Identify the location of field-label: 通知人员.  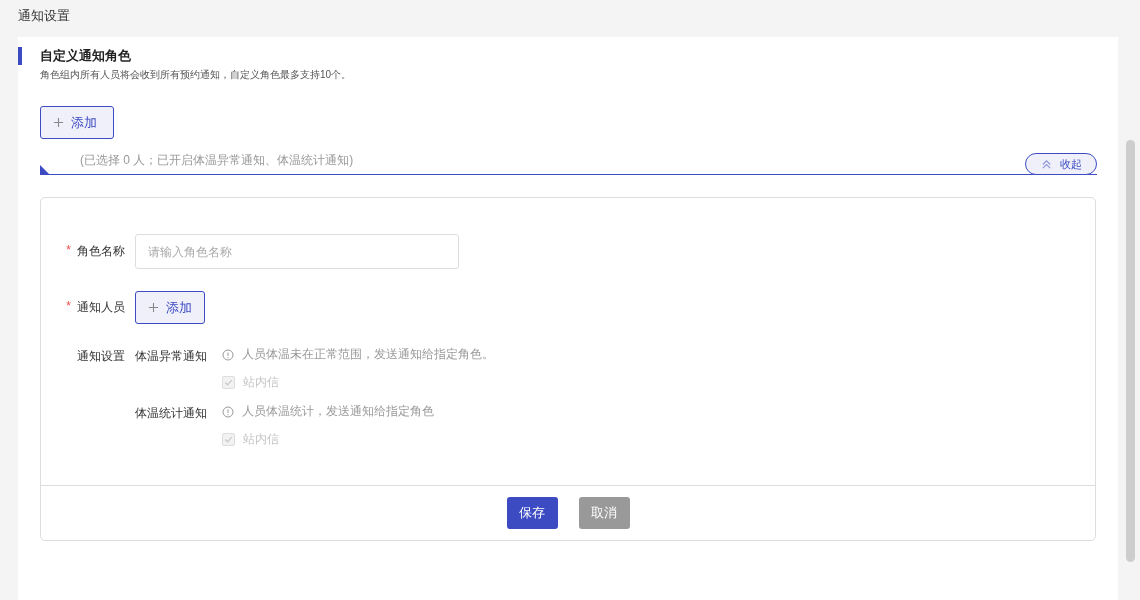
(101, 307).